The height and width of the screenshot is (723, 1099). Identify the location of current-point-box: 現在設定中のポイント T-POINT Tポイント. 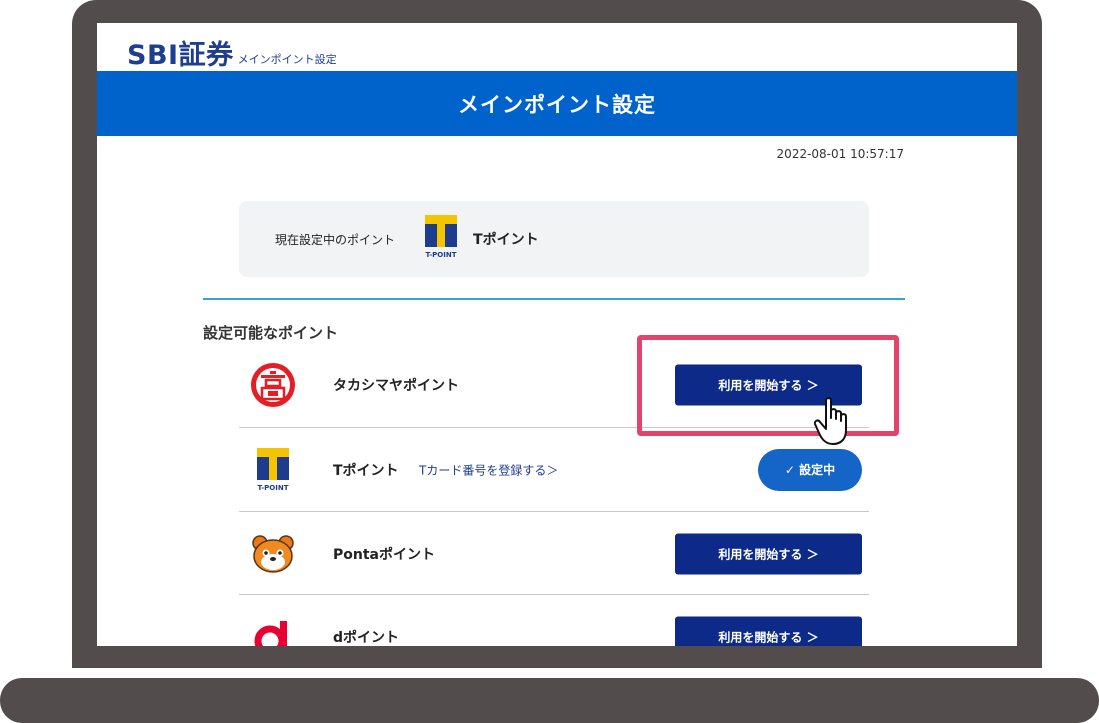
(554, 239).